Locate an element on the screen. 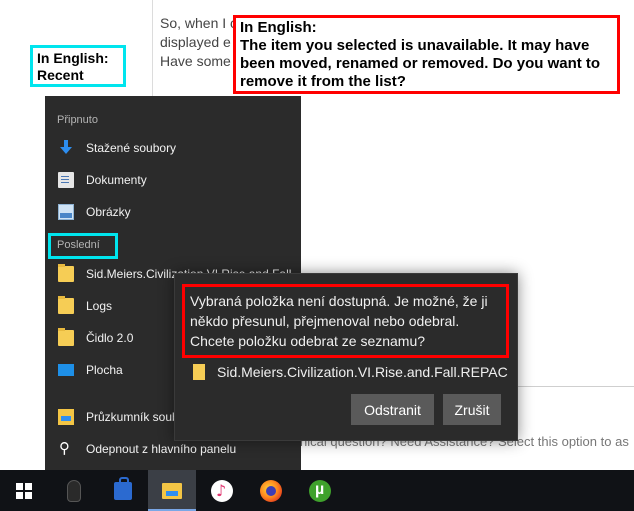 This screenshot has width=634, height=511. jumplist-item-label: Obrázky is located at coordinates (108, 212).